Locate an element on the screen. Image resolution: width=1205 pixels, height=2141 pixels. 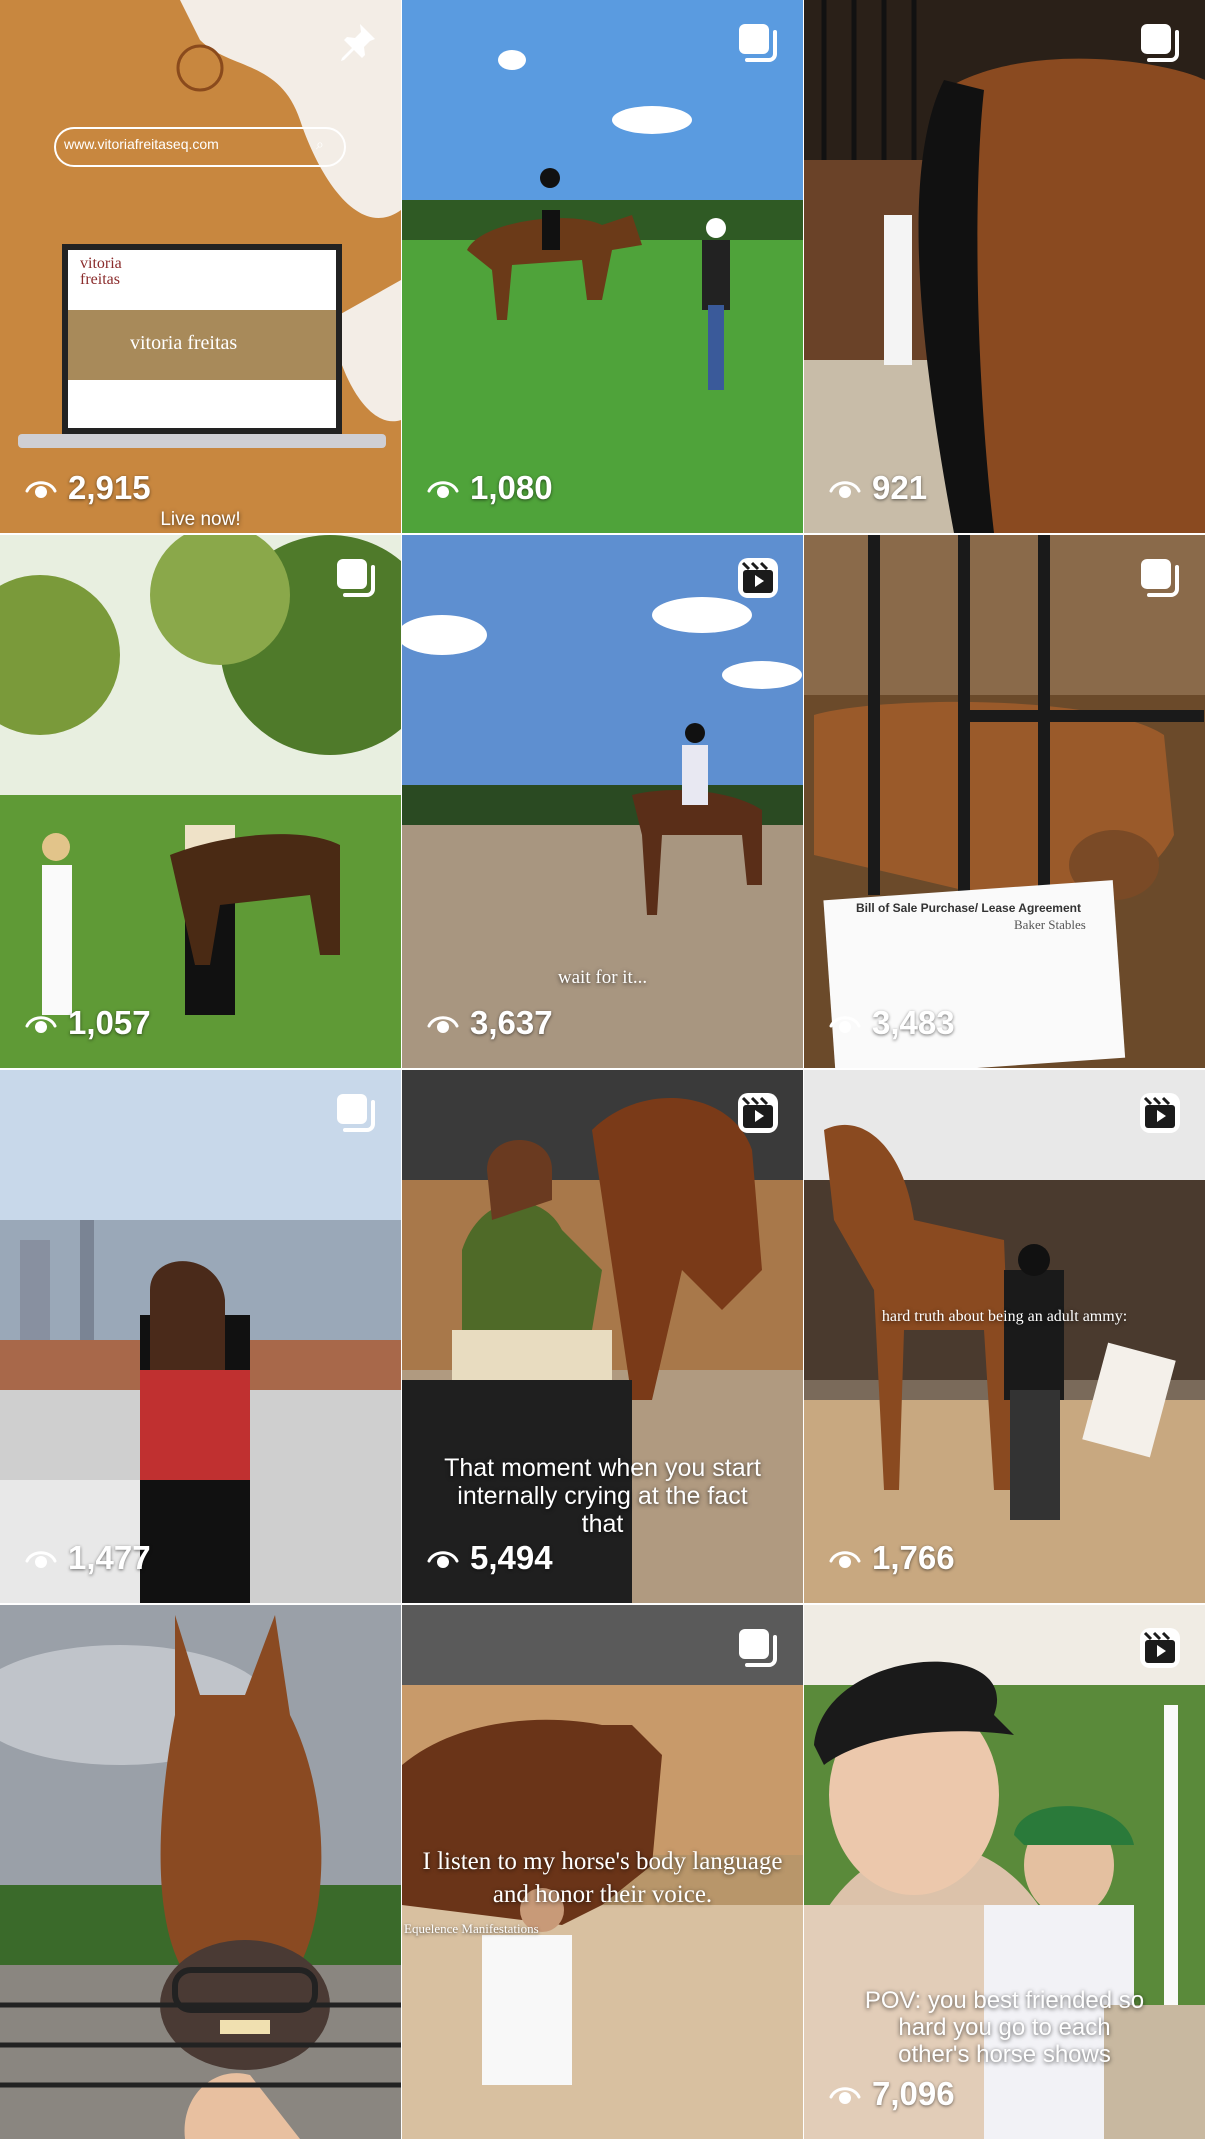
website-url: www.vitoriafreitaseq.com is located at coordinates (141, 144).